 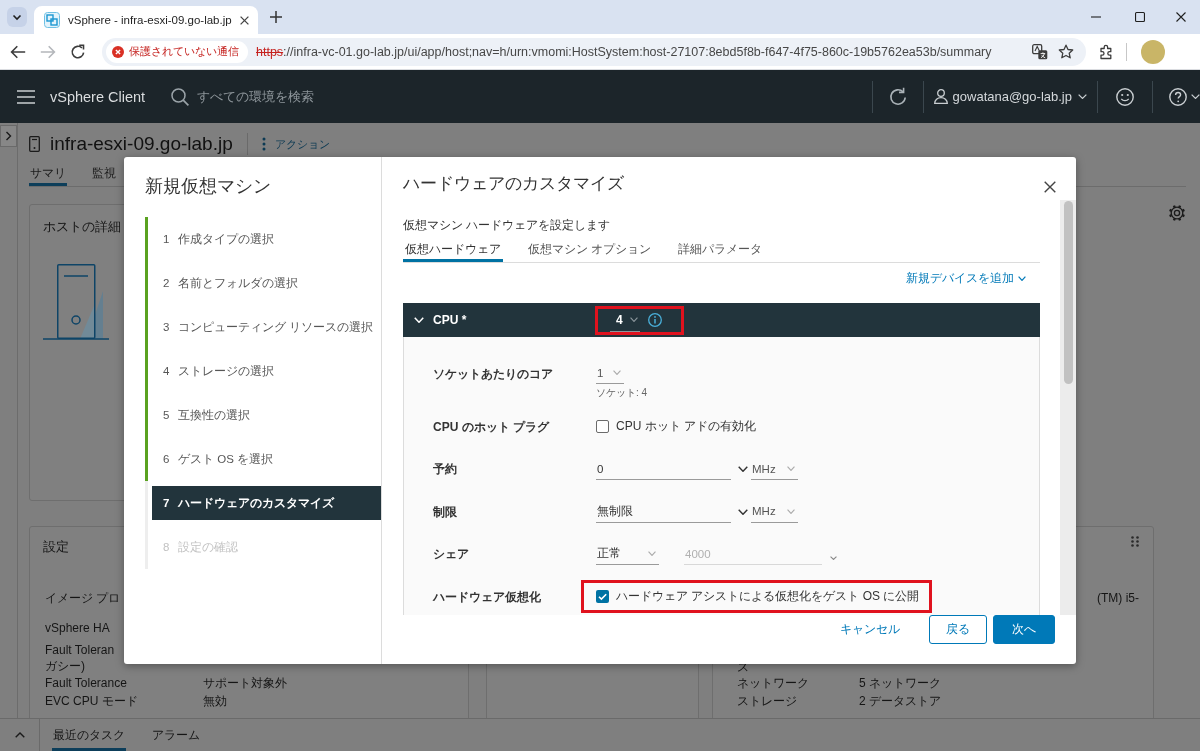 What do you see at coordinates (773, 683) in the screenshot?
I see `row-label: ネットワーク` at bounding box center [773, 683].